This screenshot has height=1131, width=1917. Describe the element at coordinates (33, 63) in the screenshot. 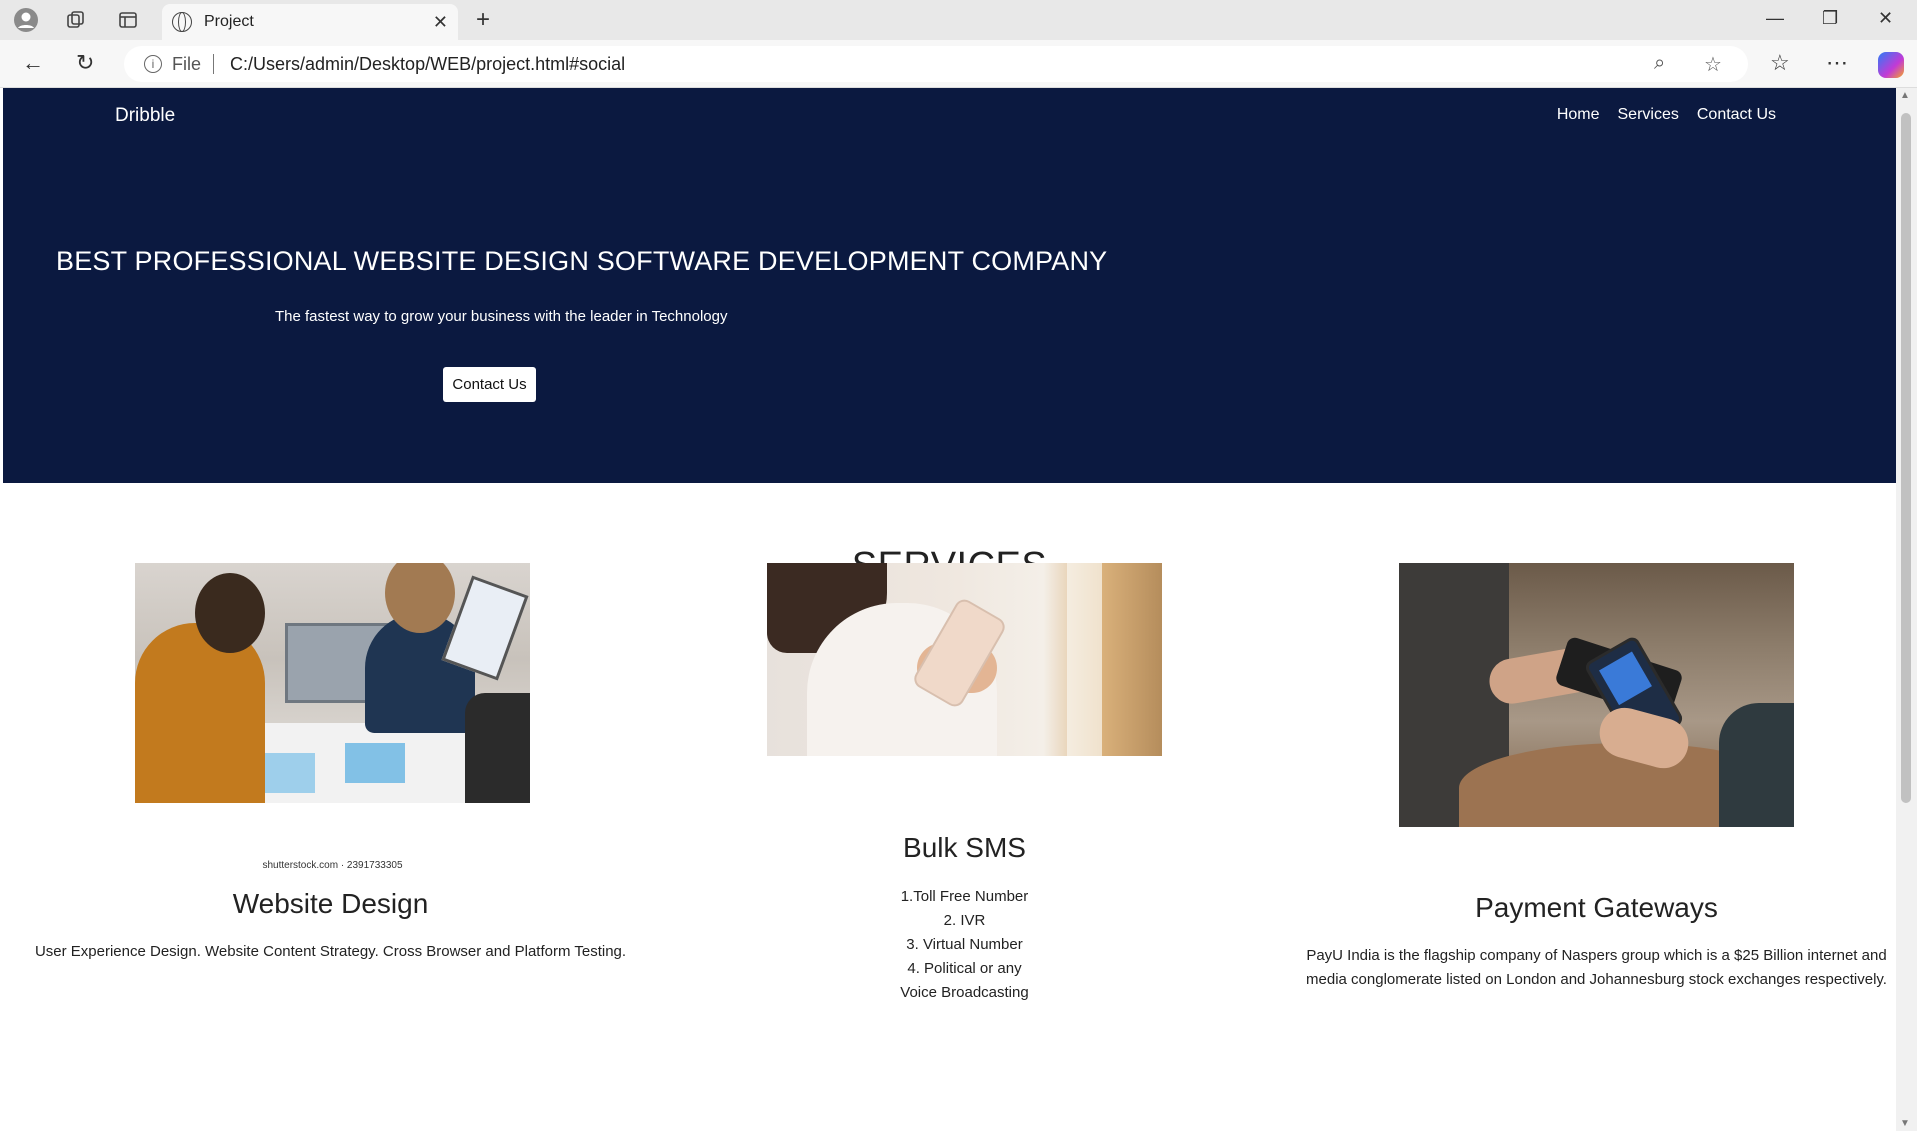

I see `back-icon: ←` at that location.